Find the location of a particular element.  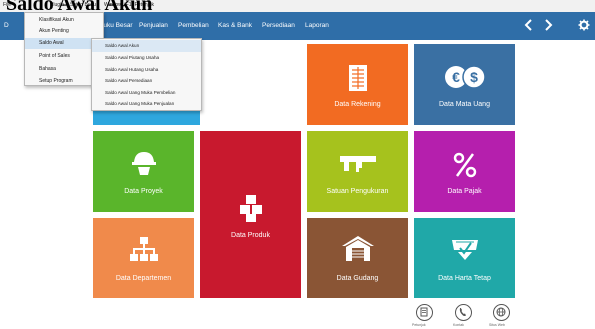

gear-icon is located at coordinates (584, 25).